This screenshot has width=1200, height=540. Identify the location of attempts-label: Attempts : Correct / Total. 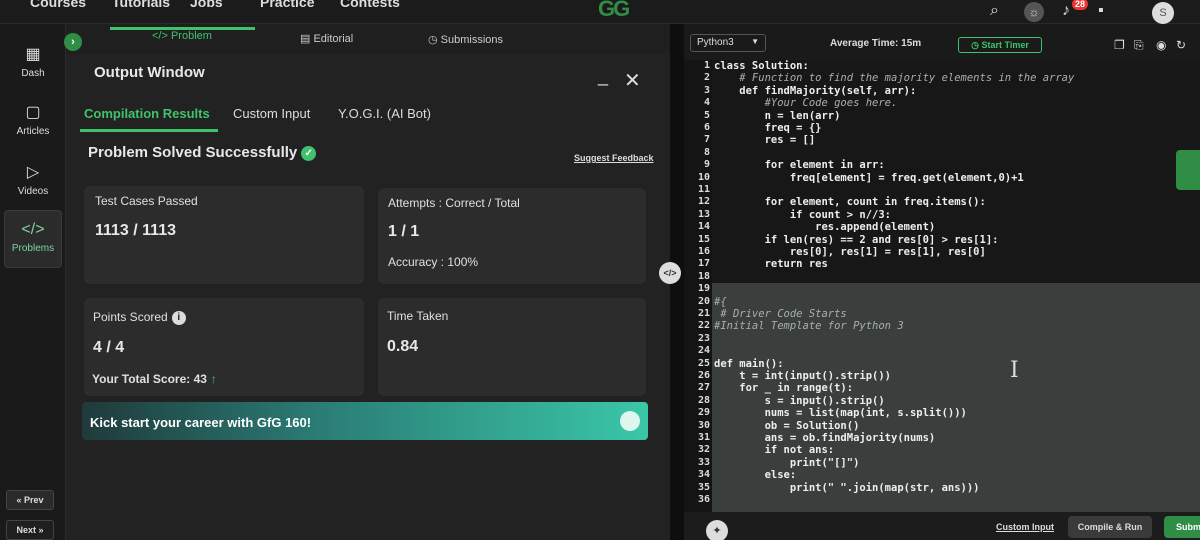
(454, 203).